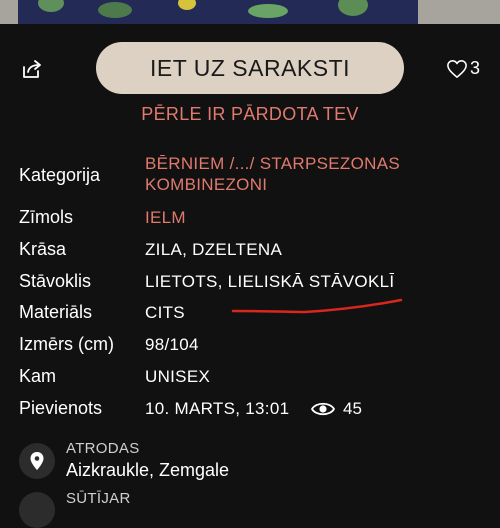 The width and height of the screenshot is (500, 528). I want to click on material-value: CITS, so click(165, 312).